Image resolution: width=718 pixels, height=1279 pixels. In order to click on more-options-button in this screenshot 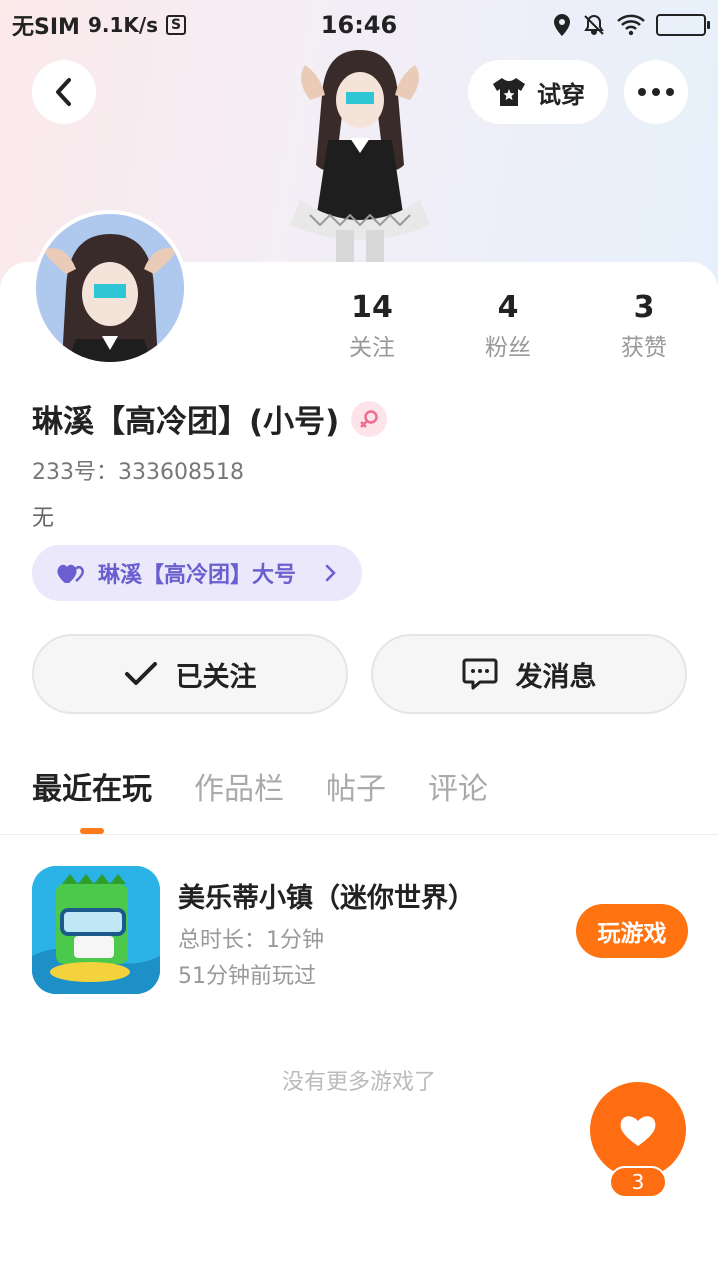, I will do `click(656, 92)`.